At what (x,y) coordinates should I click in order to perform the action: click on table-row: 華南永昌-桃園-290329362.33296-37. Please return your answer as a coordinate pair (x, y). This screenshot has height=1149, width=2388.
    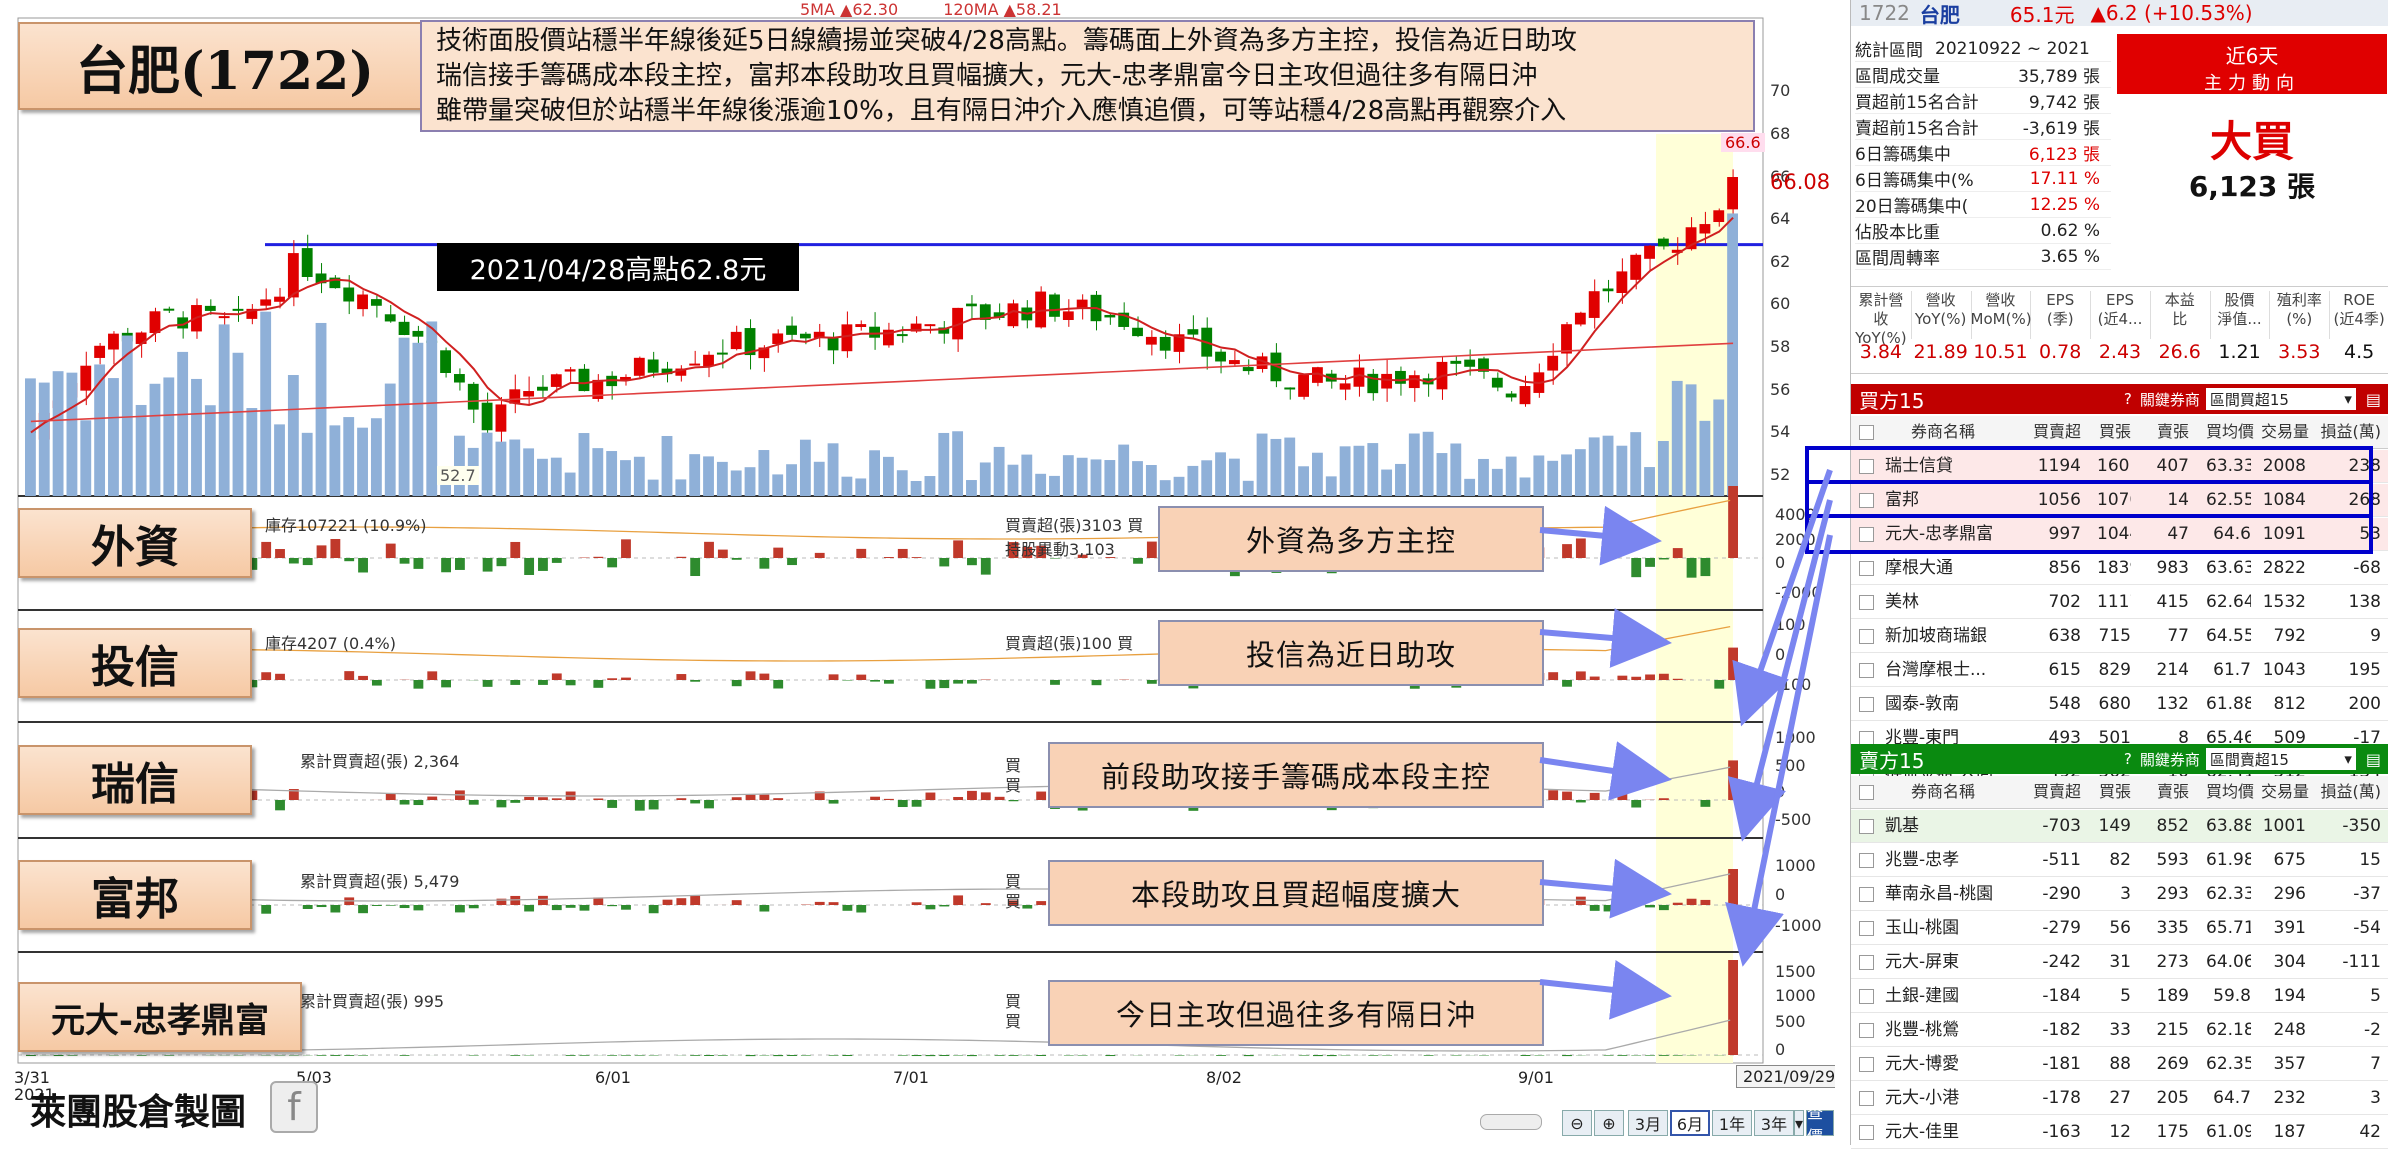
    Looking at the image, I should click on (2119, 894).